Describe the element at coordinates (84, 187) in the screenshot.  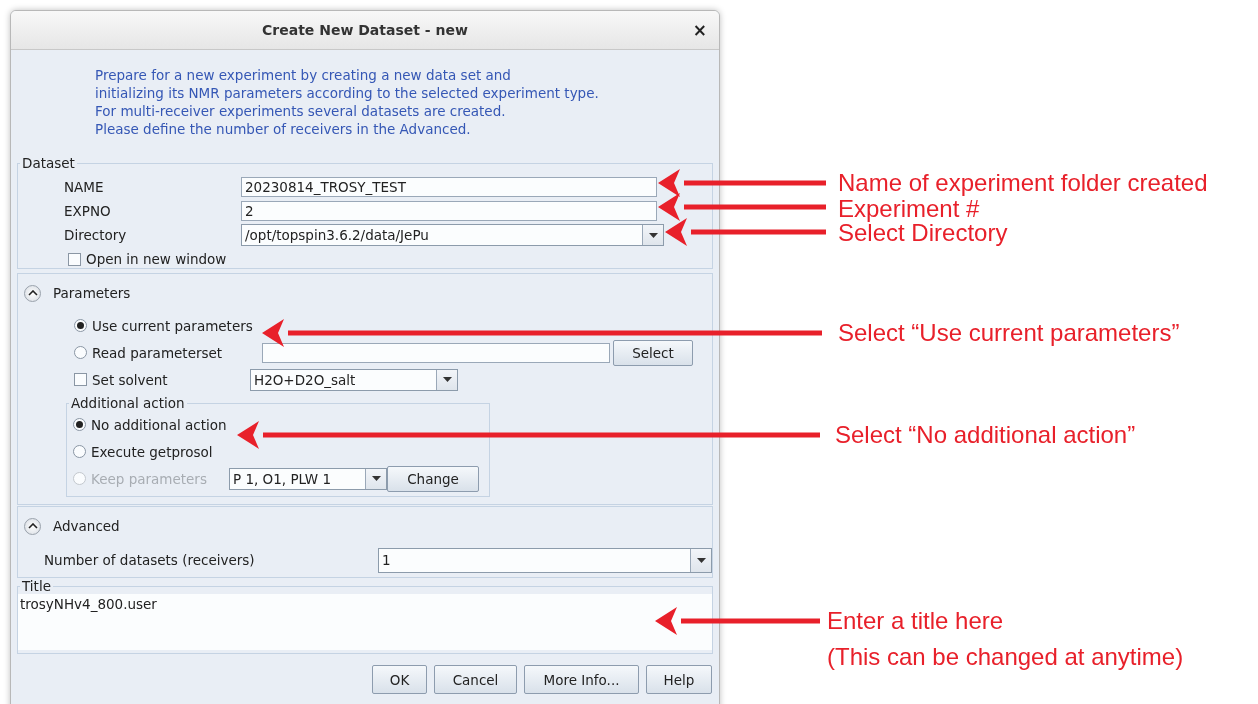
I see `field-label: NAME` at that location.